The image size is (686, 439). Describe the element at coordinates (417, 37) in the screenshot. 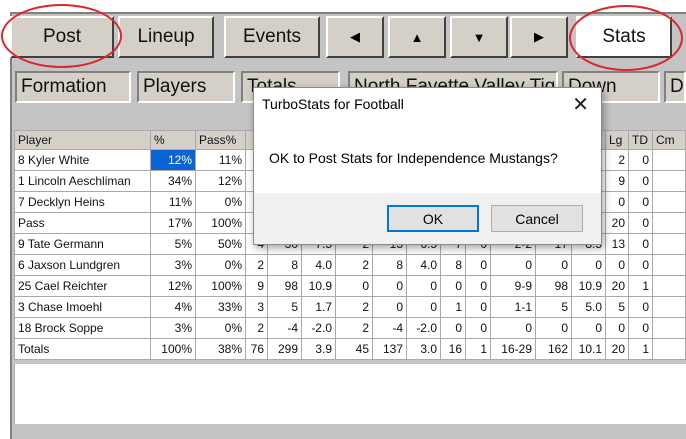

I see `up-button: ▲` at that location.